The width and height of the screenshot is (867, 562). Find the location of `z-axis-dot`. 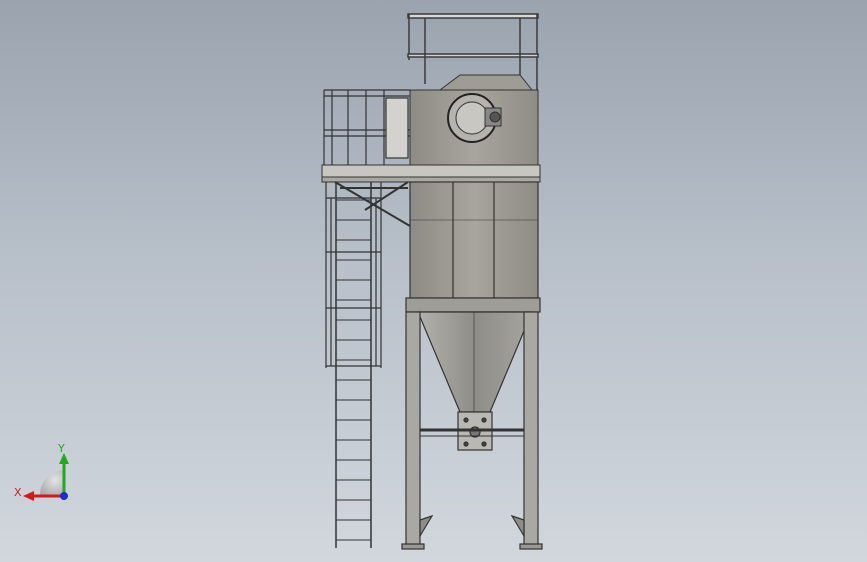

z-axis-dot is located at coordinates (64, 496).